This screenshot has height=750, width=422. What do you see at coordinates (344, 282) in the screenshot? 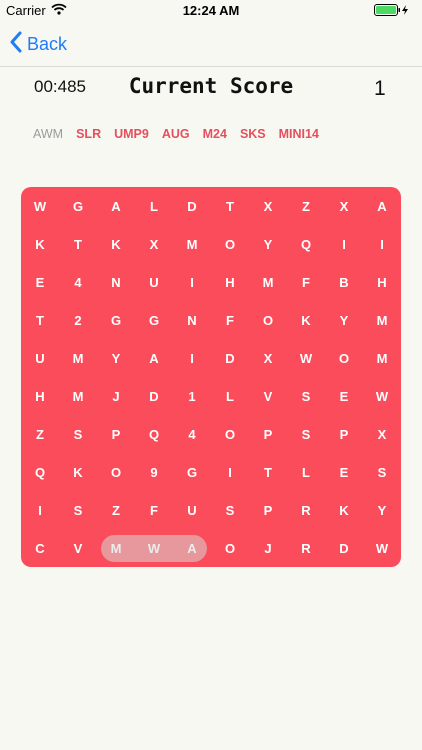
I see `grid-cell: B` at bounding box center [344, 282].